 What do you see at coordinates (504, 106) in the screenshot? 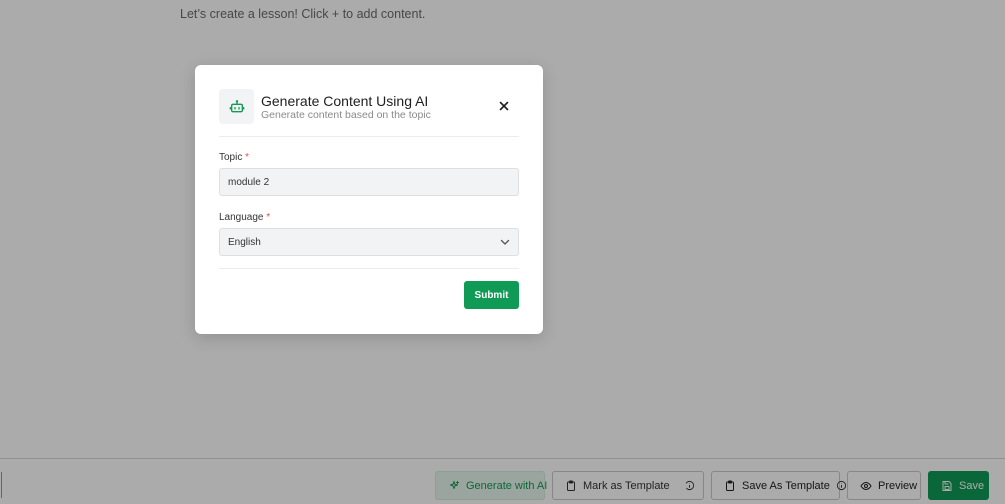
I see `close-icon` at bounding box center [504, 106].